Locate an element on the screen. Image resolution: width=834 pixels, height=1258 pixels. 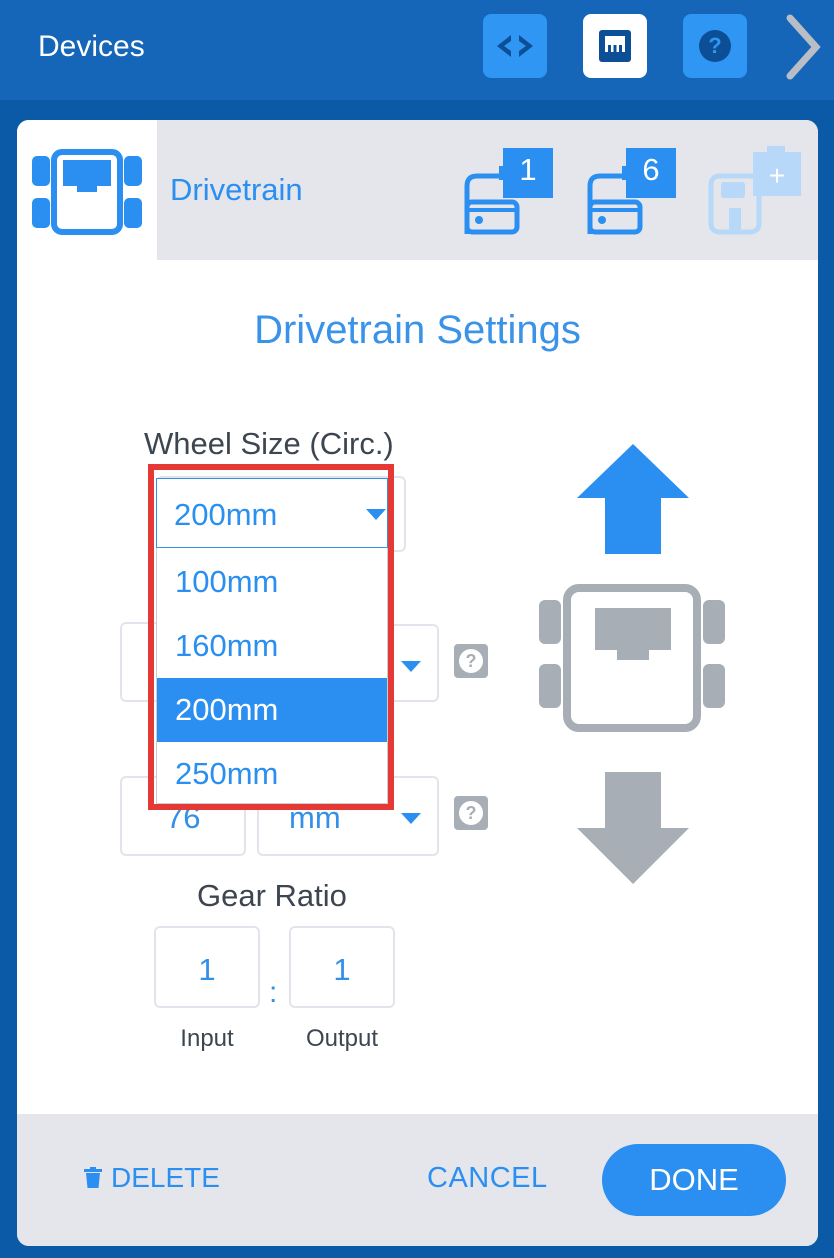
gear-input-label: Input is located at coordinates (207, 1038).